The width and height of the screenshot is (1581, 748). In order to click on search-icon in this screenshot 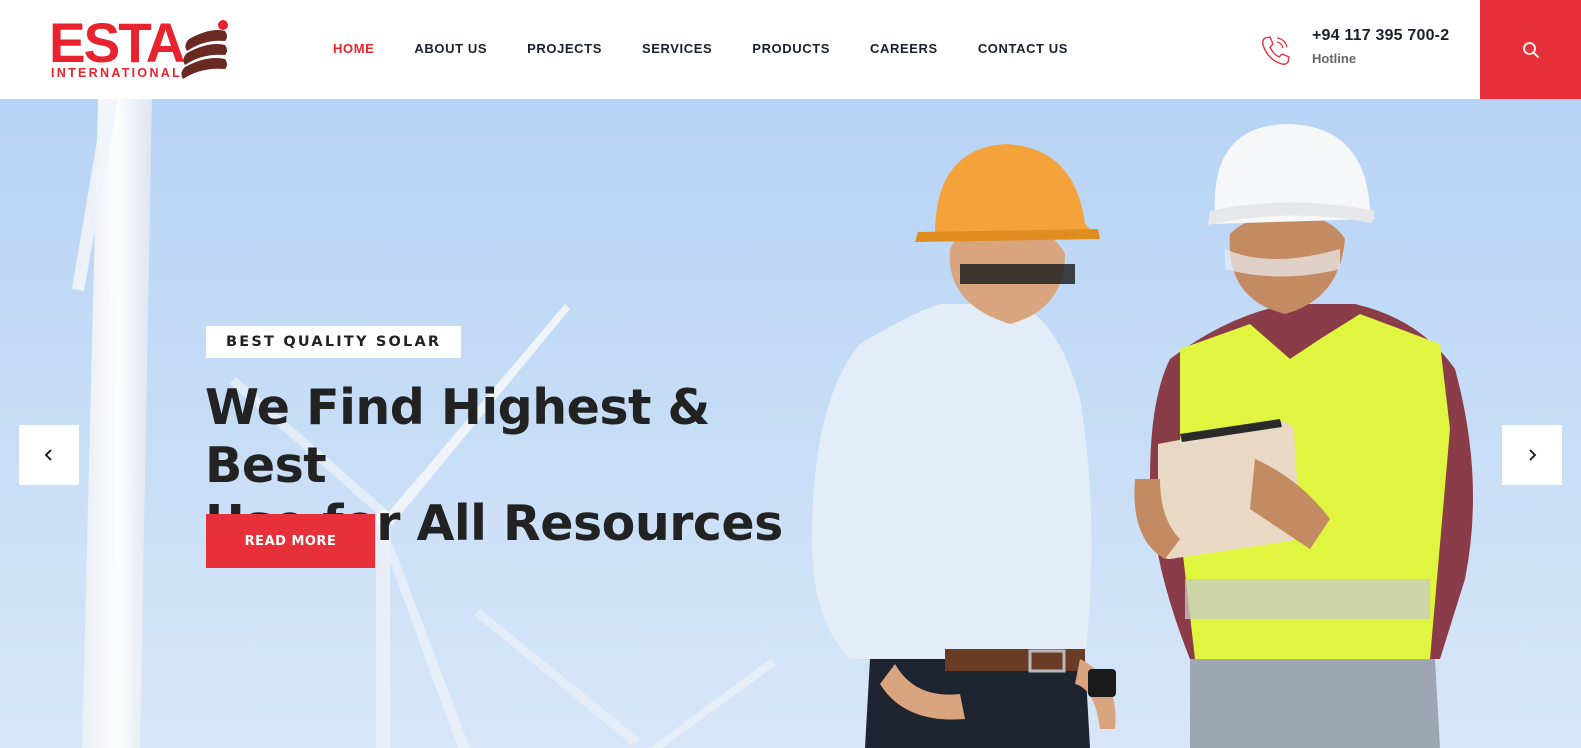, I will do `click(1530, 49)`.